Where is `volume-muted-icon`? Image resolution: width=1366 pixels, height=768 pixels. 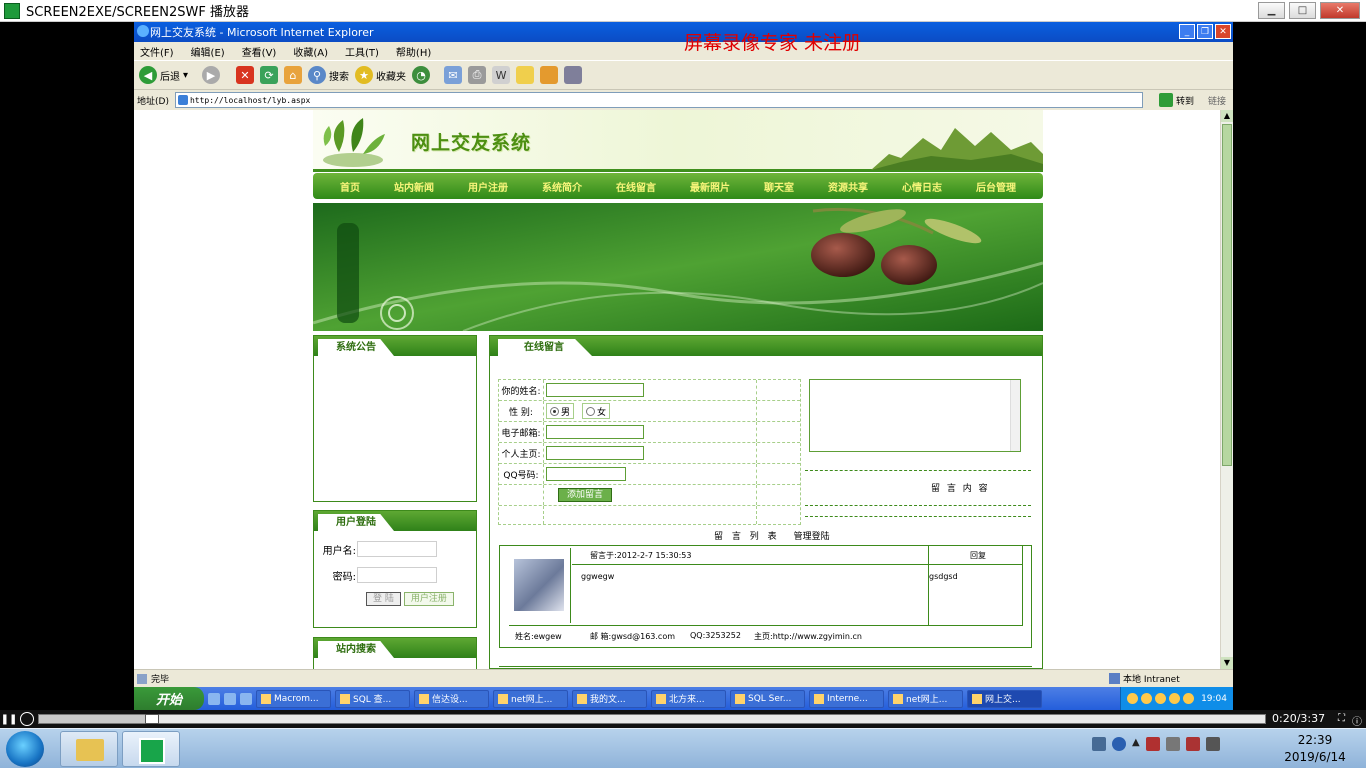
volume-muted-icon is located at coordinates (1172, 744).